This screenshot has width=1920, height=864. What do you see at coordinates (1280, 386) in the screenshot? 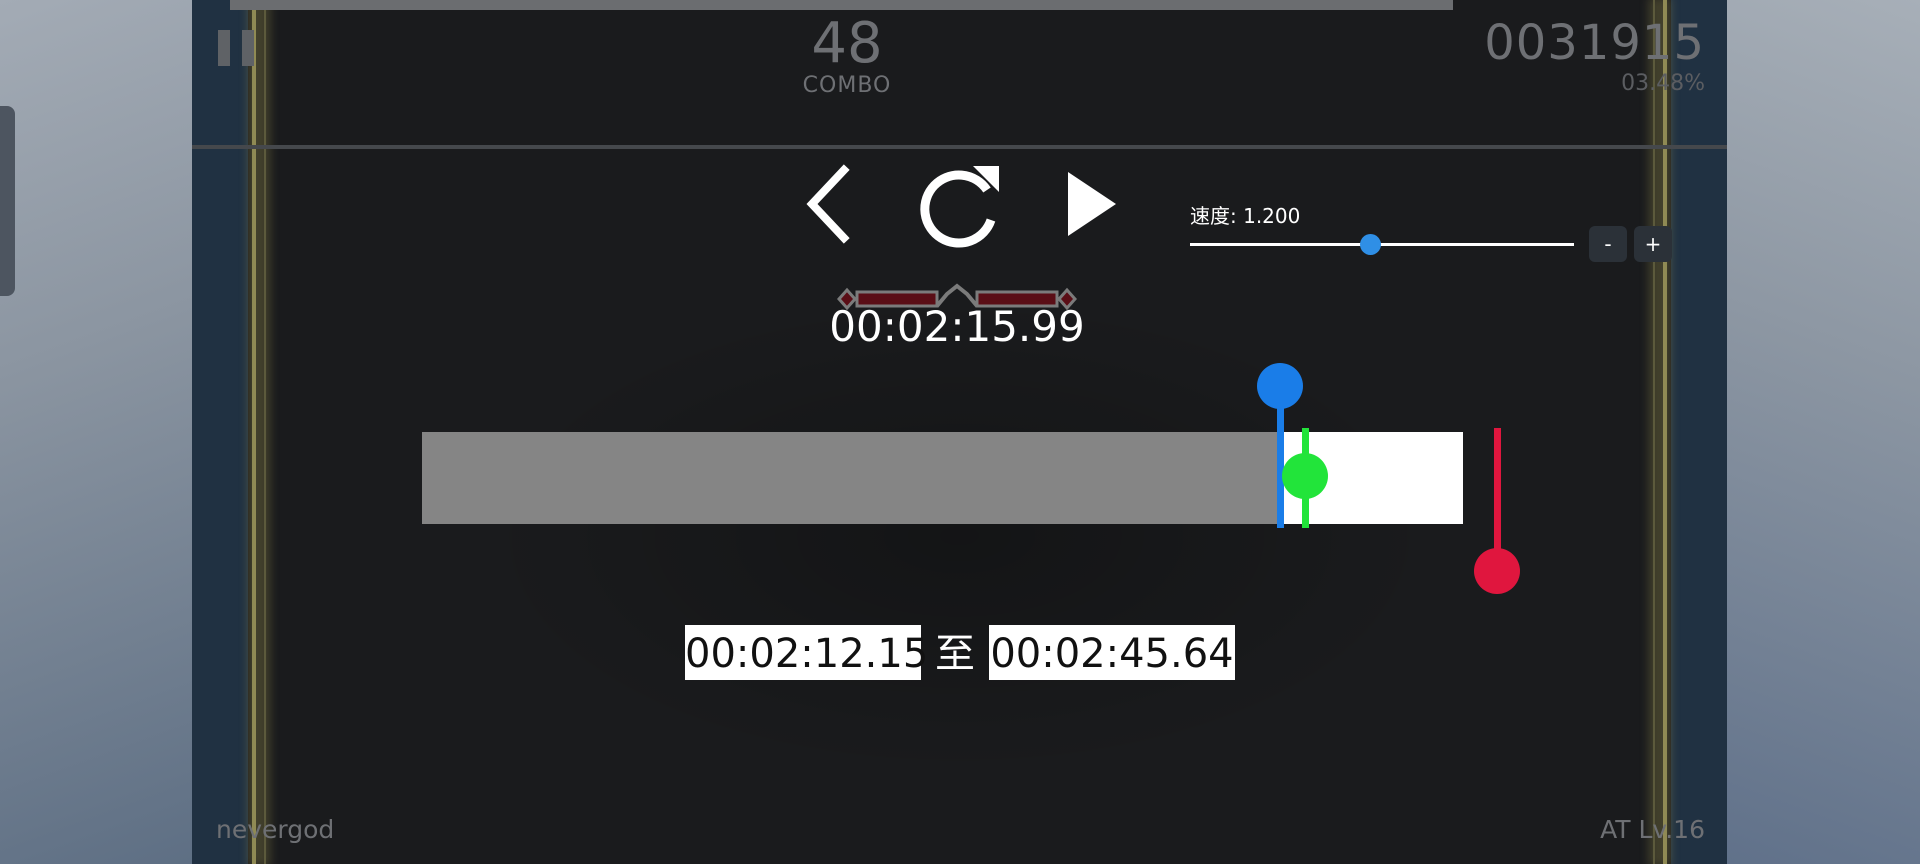
I see `start-marker-handle` at bounding box center [1280, 386].